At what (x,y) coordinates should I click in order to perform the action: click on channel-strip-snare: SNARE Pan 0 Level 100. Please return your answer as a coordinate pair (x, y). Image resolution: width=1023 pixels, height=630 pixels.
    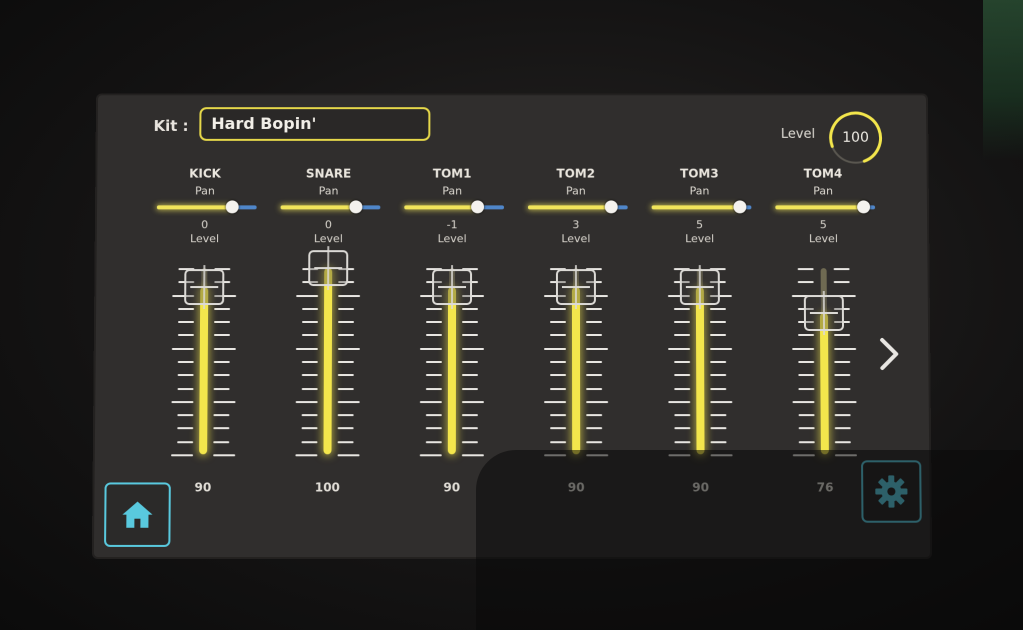
    Looking at the image, I should click on (327, 335).